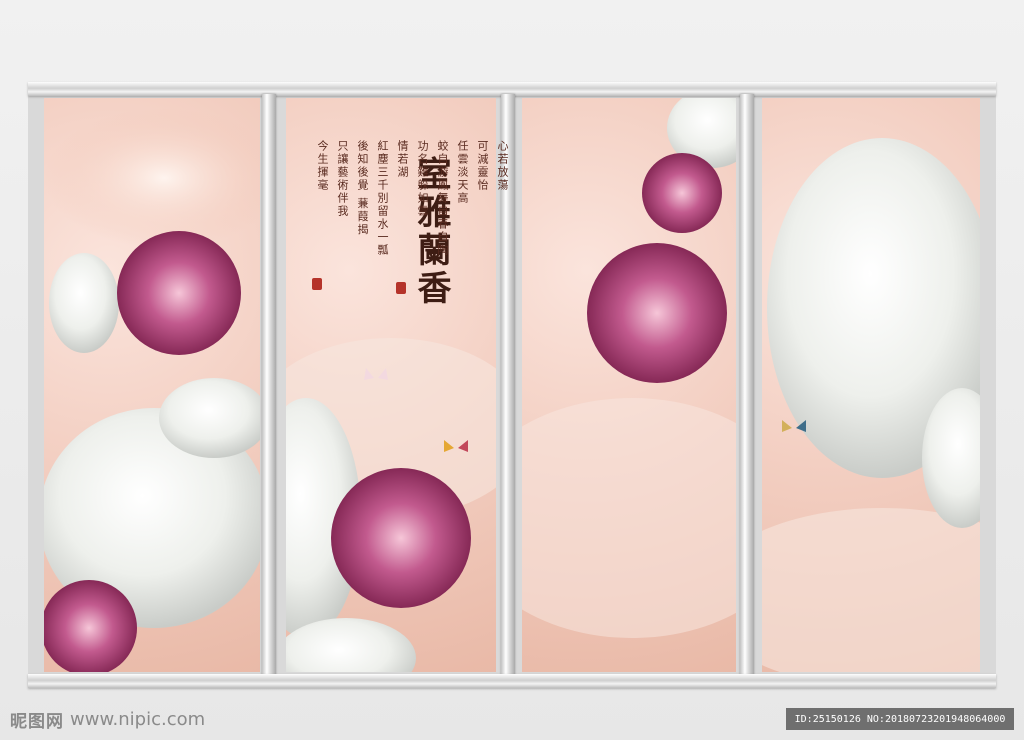  I want to click on poem-column: 蛟自游鳳舞自春自陶, so click(442, 198).